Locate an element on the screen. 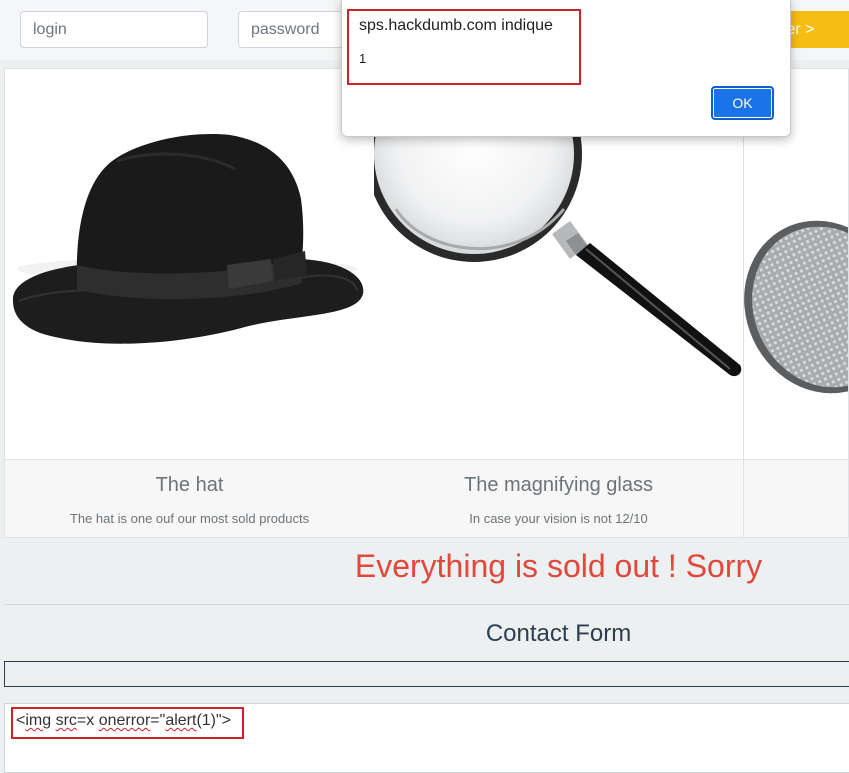 The width and height of the screenshot is (849, 773). contact-message-value: <img src=x onerror="alert(1)"> is located at coordinates (123, 721).